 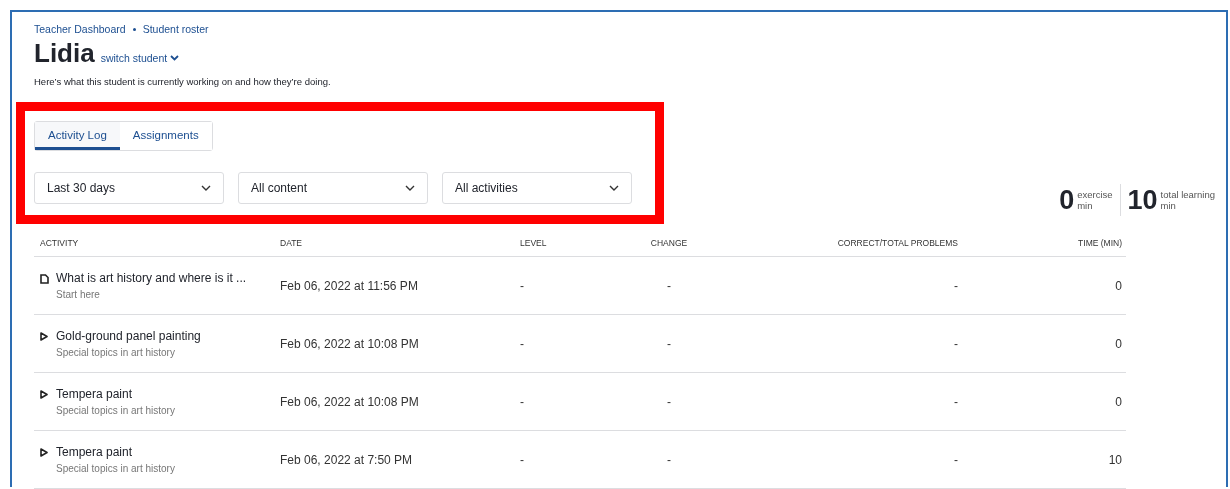 I want to click on table-cell-text: 10, so click(x=1115, y=459).